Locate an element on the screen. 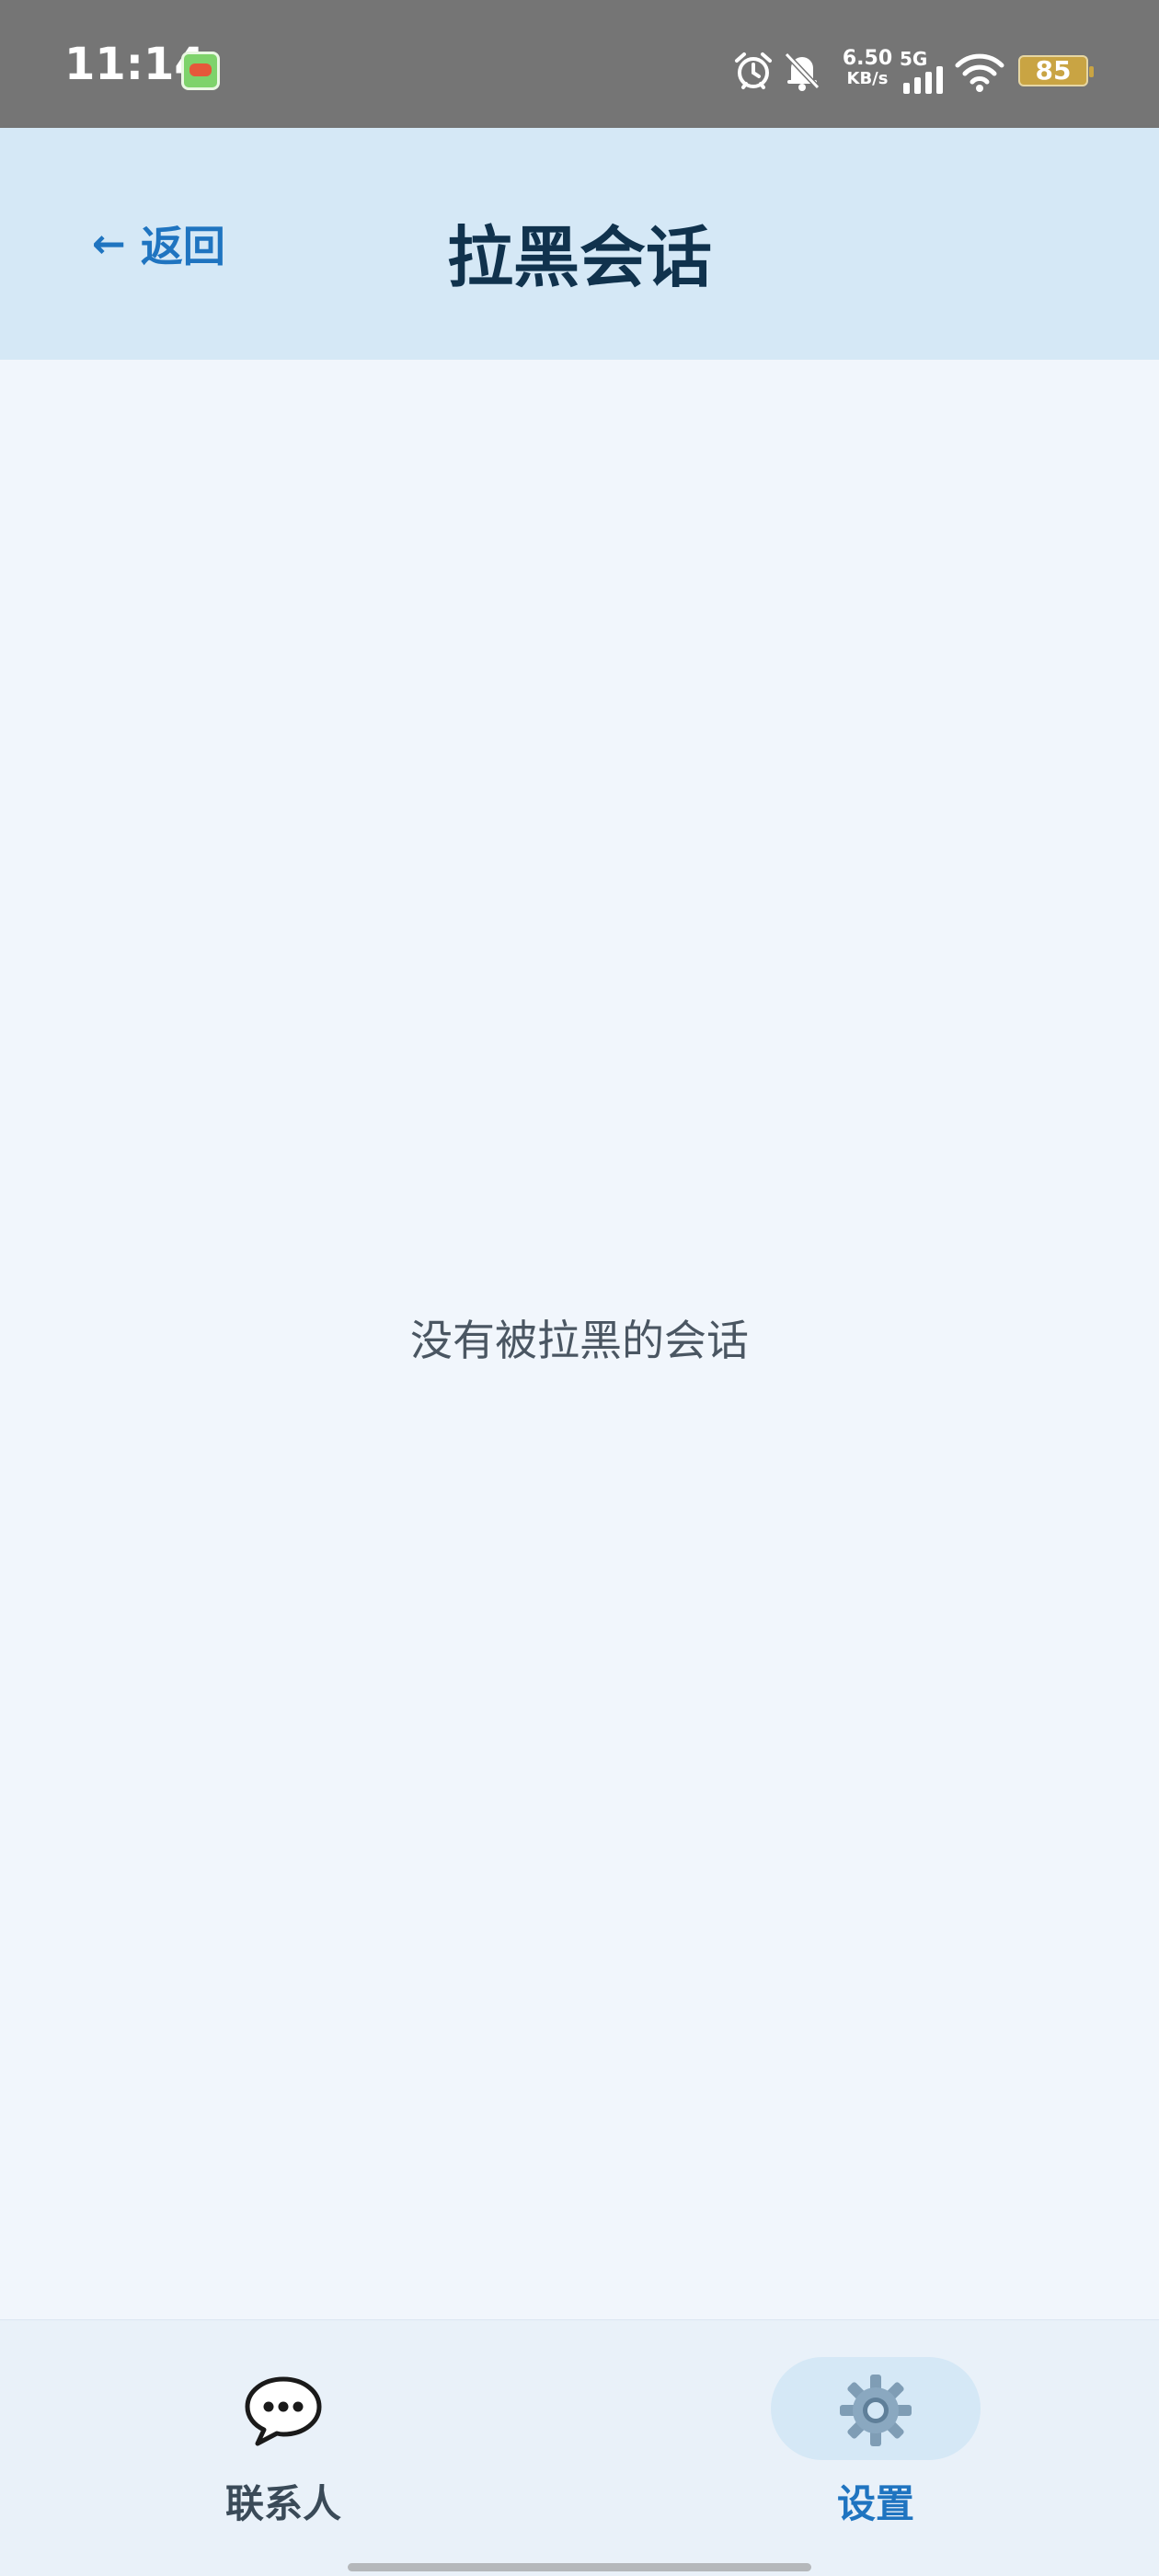 The width and height of the screenshot is (1159, 2576). net-speed-unit: KB/s is located at coordinates (867, 78).